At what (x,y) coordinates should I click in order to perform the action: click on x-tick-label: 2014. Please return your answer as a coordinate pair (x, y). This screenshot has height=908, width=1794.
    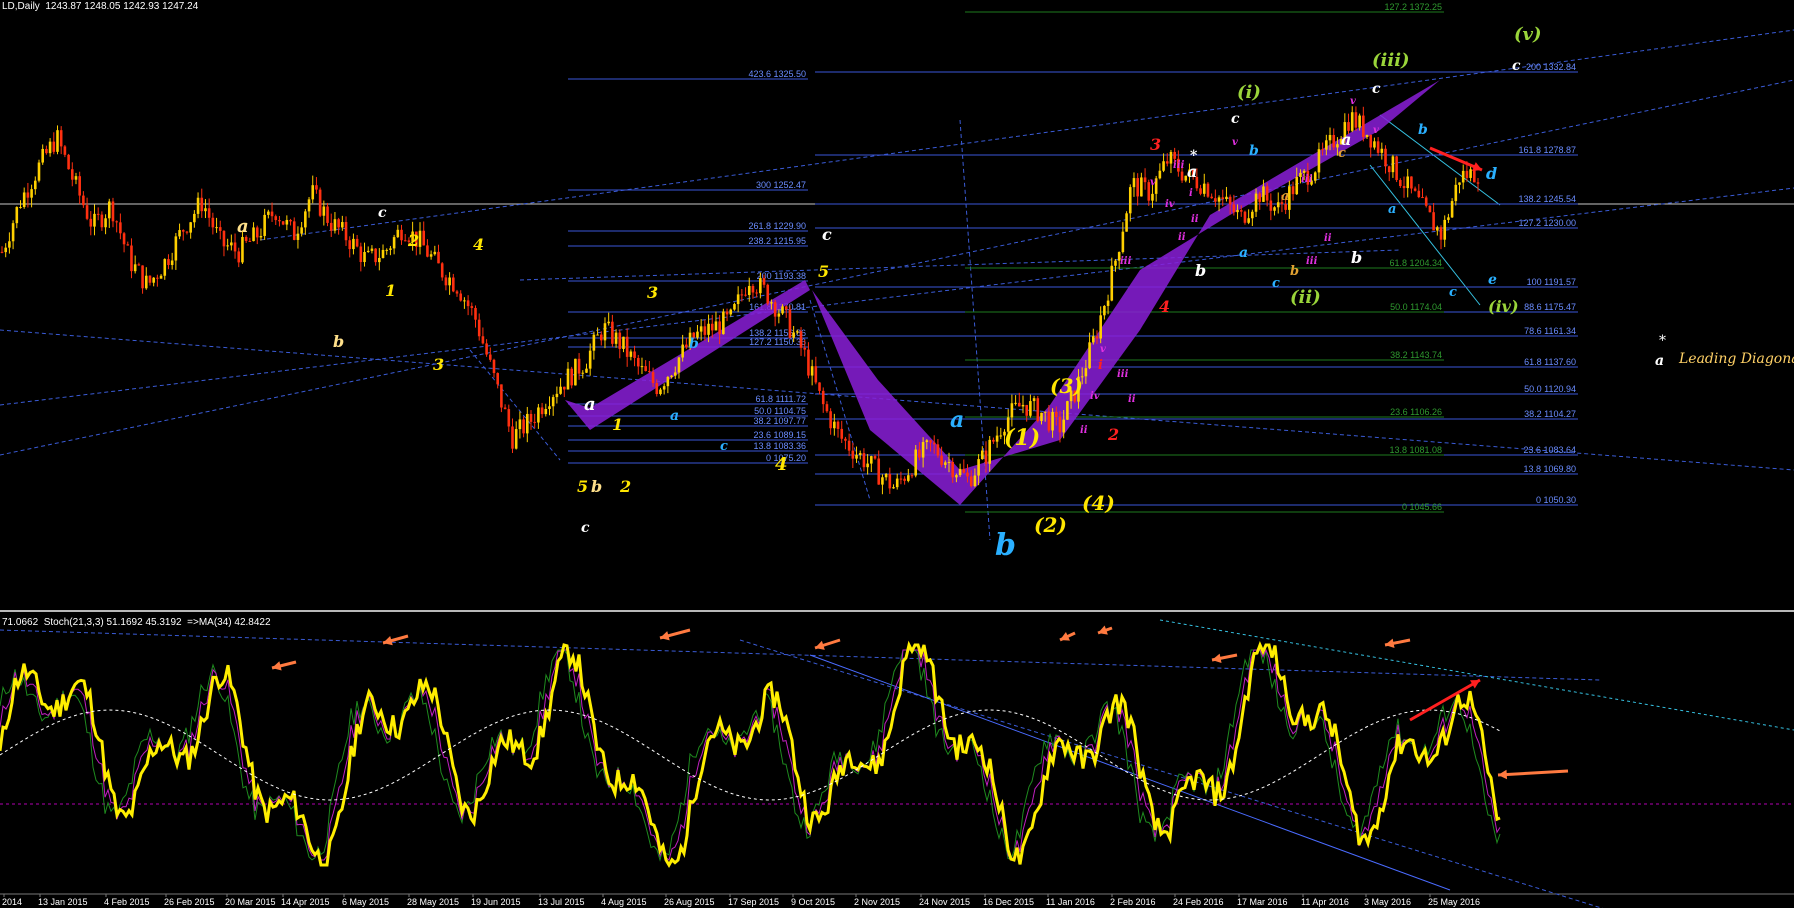
    Looking at the image, I should click on (12, 902).